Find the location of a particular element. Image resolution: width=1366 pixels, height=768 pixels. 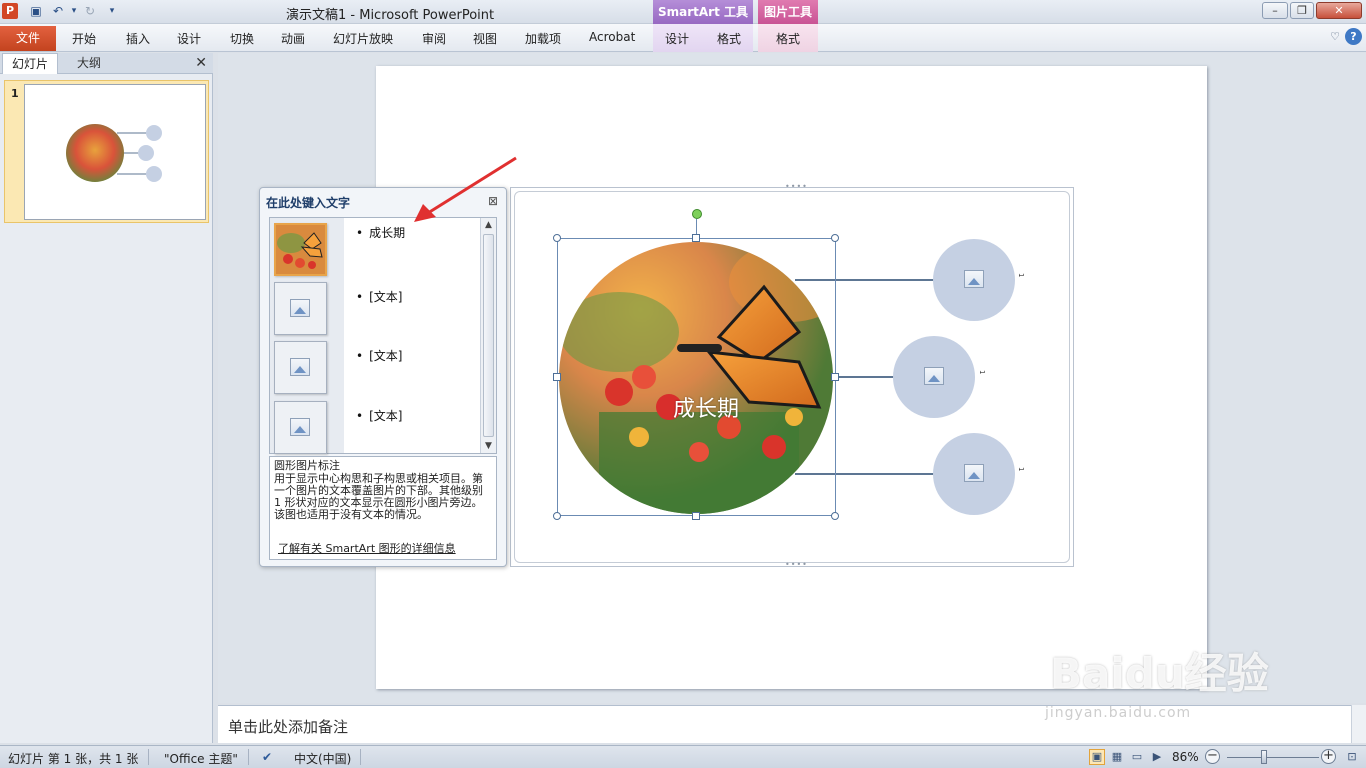

tab-smartart-design: 设计 is located at coordinates (677, 38).